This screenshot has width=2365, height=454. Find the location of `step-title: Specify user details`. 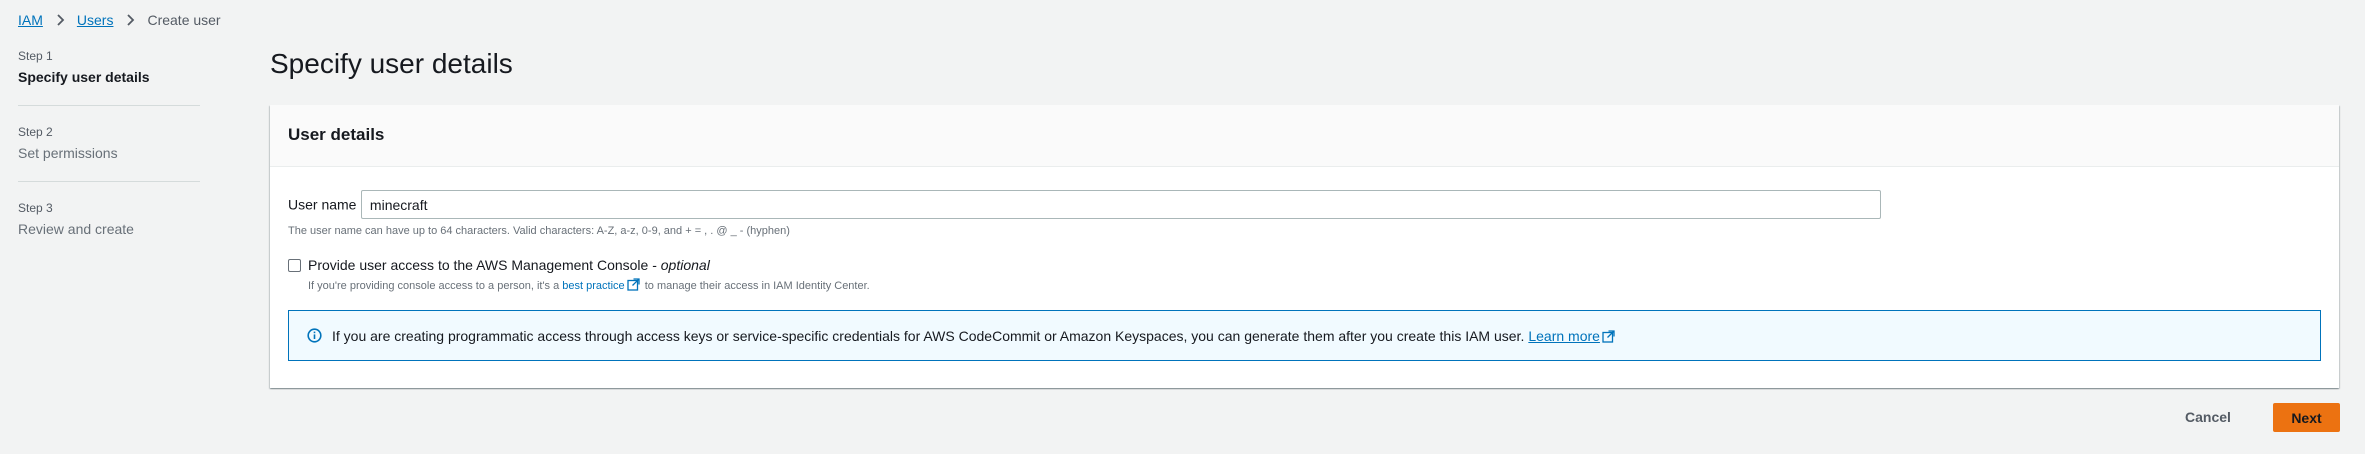

step-title: Specify user details is located at coordinates (84, 77).